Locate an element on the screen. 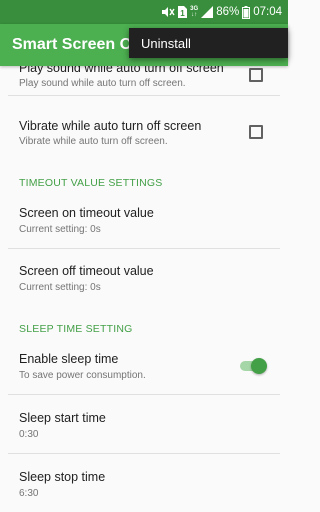 Image resolution: width=320 pixels, height=512 pixels. enable-sleep-switch is located at coordinates (253, 366).